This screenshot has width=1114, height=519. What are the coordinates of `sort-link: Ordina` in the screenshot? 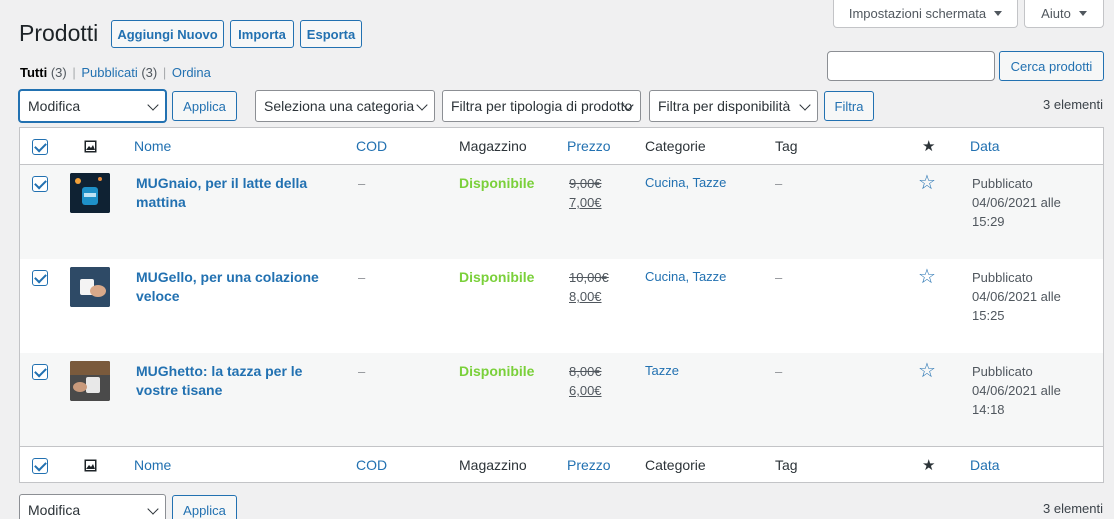 It's located at (191, 72).